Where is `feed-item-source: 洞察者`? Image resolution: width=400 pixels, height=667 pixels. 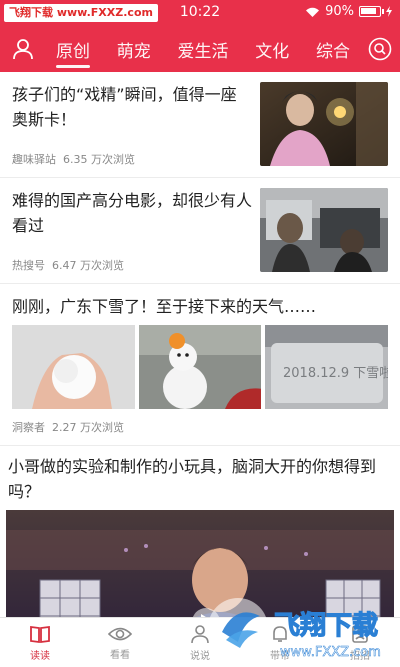
feed-item-source: 洞察者 is located at coordinates (28, 427).